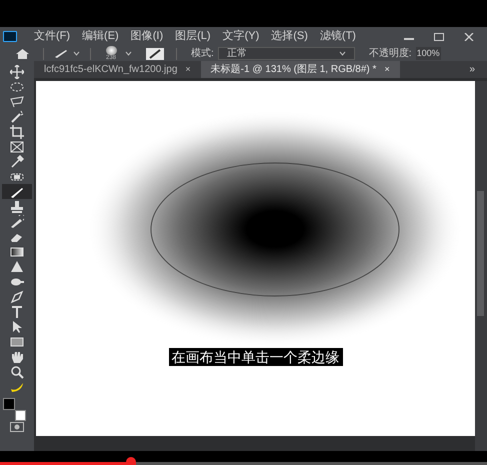 The height and width of the screenshot is (465, 487). Describe the element at coordinates (202, 53) in the screenshot. I see `mode-label: 模式:` at that location.